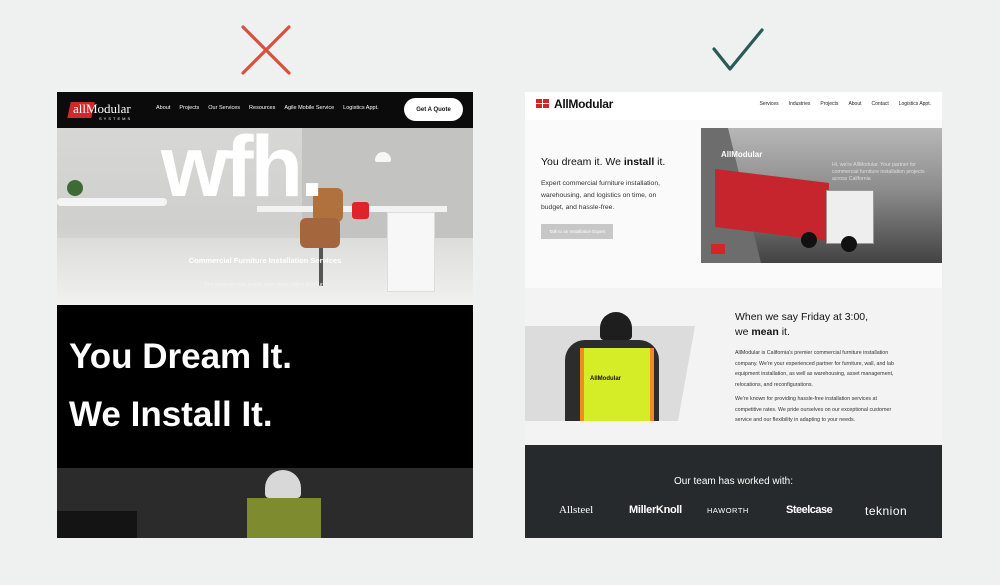 Image resolution: width=1000 pixels, height=585 pixels. What do you see at coordinates (583, 104) in the screenshot?
I see `right-logo-text: AllModular` at bounding box center [583, 104].